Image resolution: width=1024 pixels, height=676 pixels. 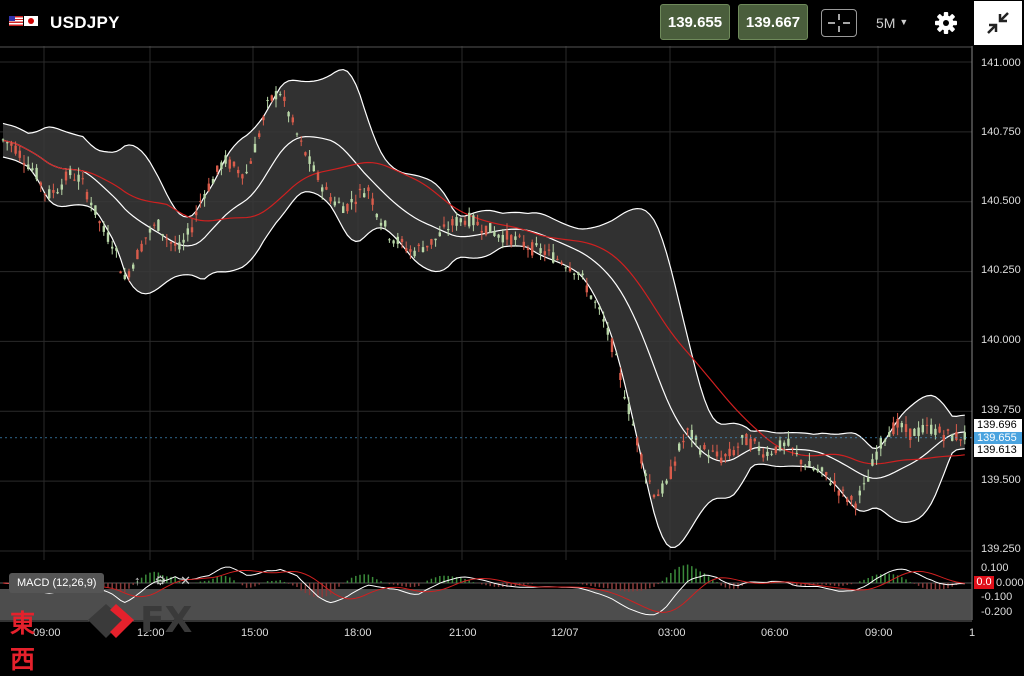 What do you see at coordinates (192, 580) in the screenshot?
I see `close-icon: ✕` at bounding box center [192, 580].